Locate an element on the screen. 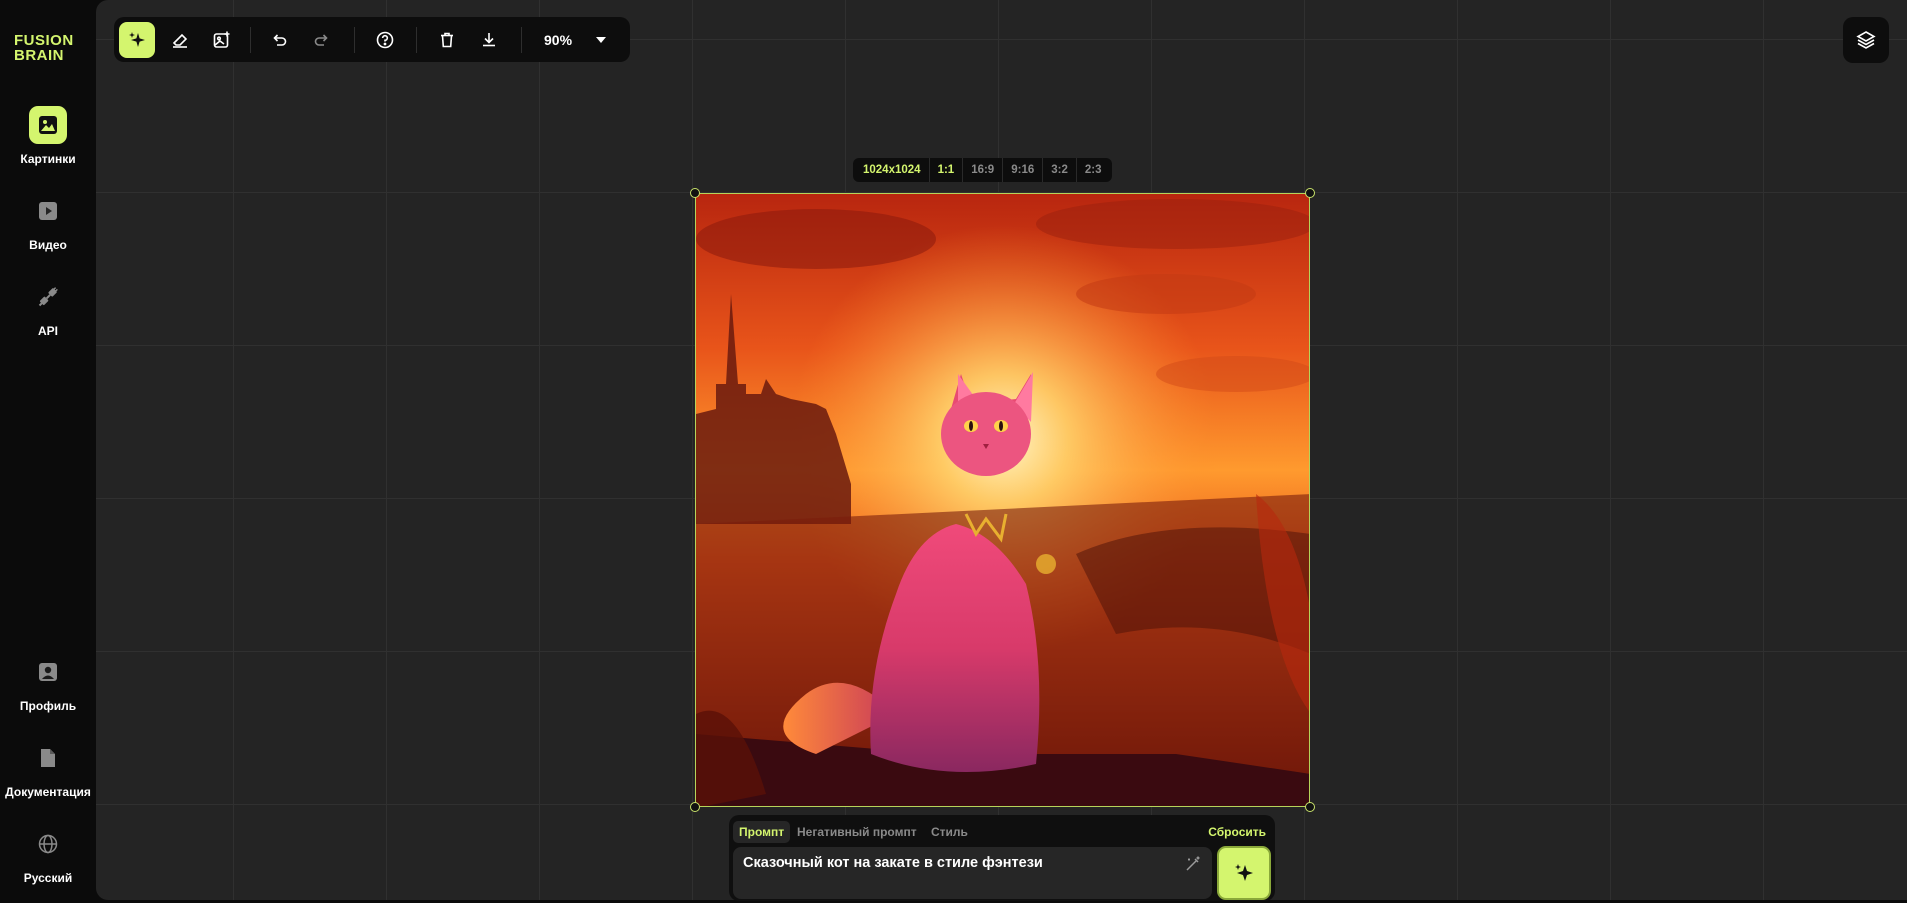  resize-handle-top-right is located at coordinates (1310, 193).